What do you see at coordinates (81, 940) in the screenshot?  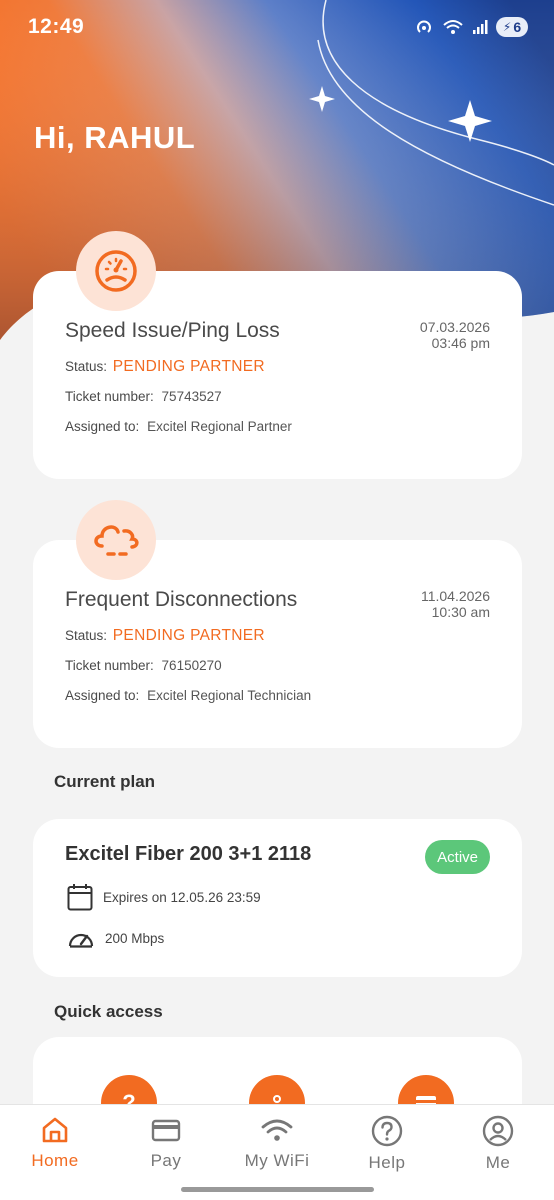 I see `speed-gauge-icon` at bounding box center [81, 940].